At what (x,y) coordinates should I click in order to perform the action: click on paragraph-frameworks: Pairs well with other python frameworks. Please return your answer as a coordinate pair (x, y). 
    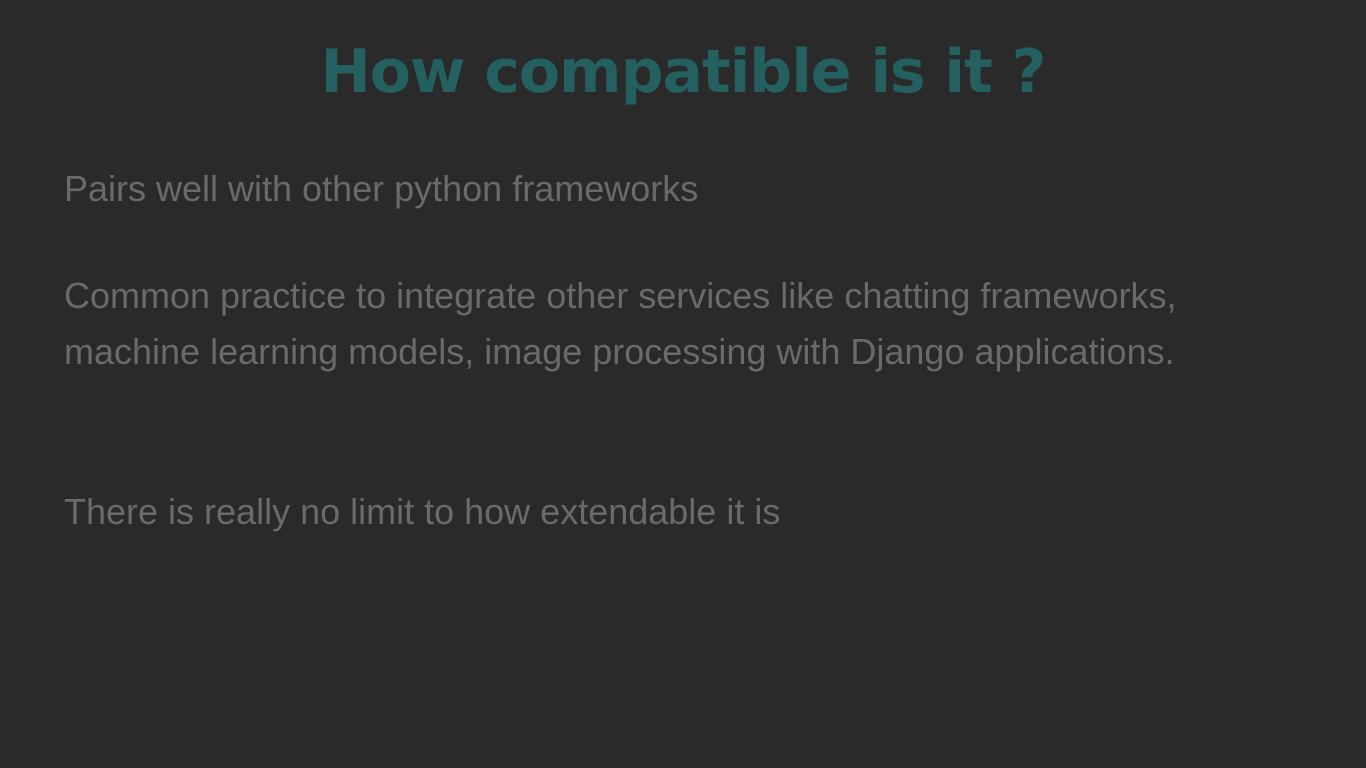
    Looking at the image, I should click on (381, 188).